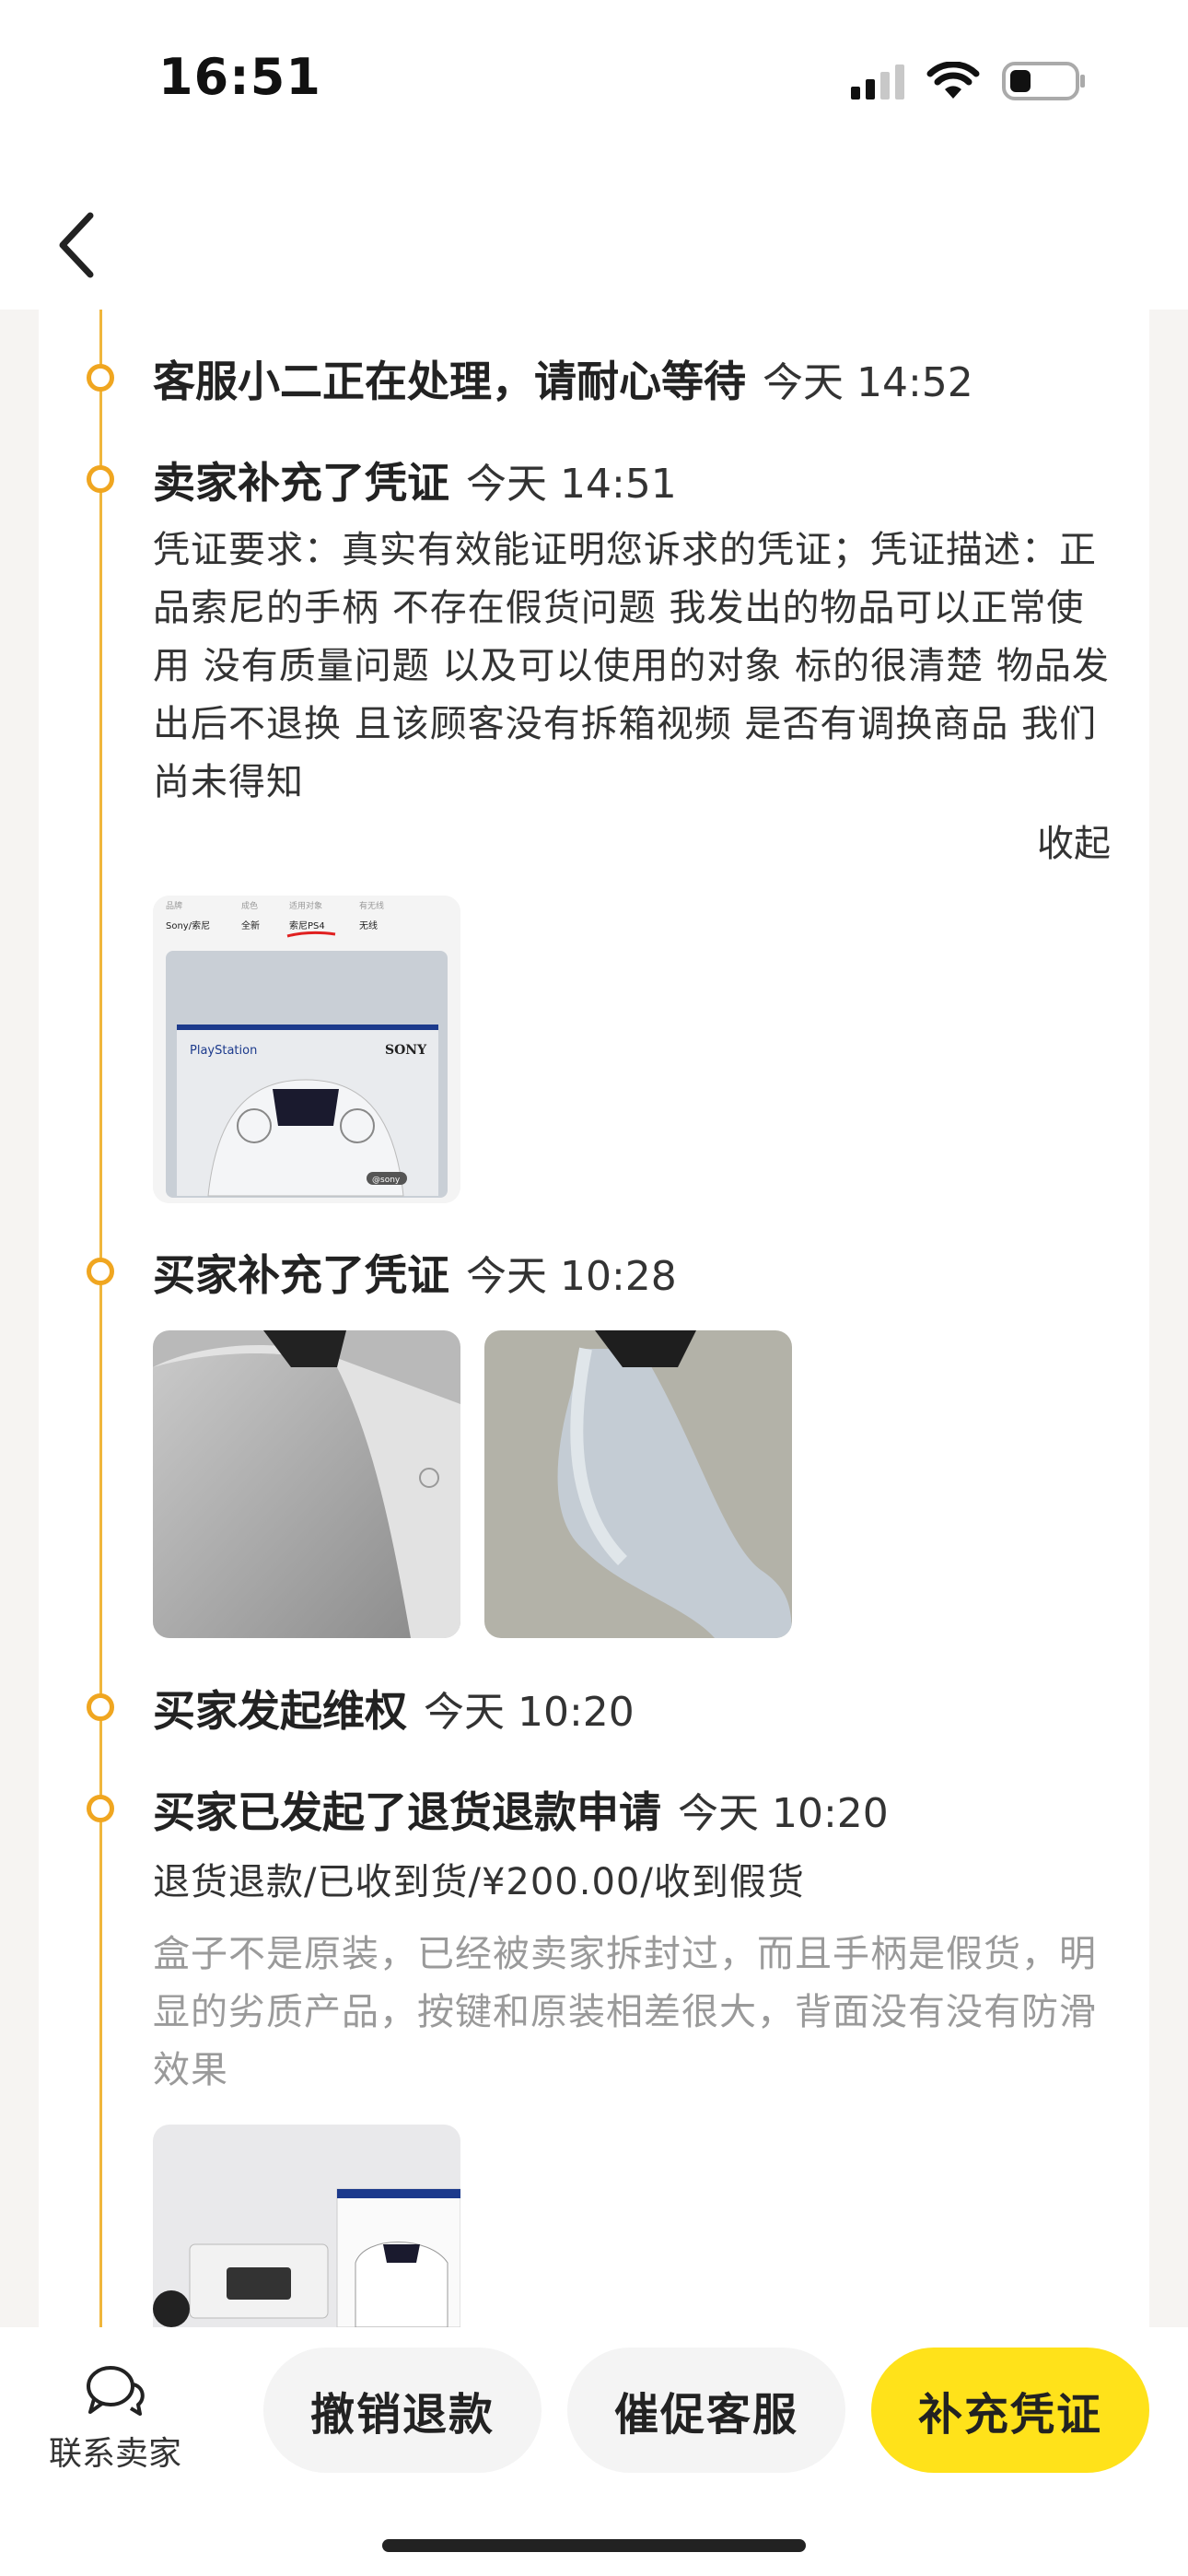 This screenshot has width=1188, height=2576. I want to click on image-attr-header: 有无线, so click(371, 905).